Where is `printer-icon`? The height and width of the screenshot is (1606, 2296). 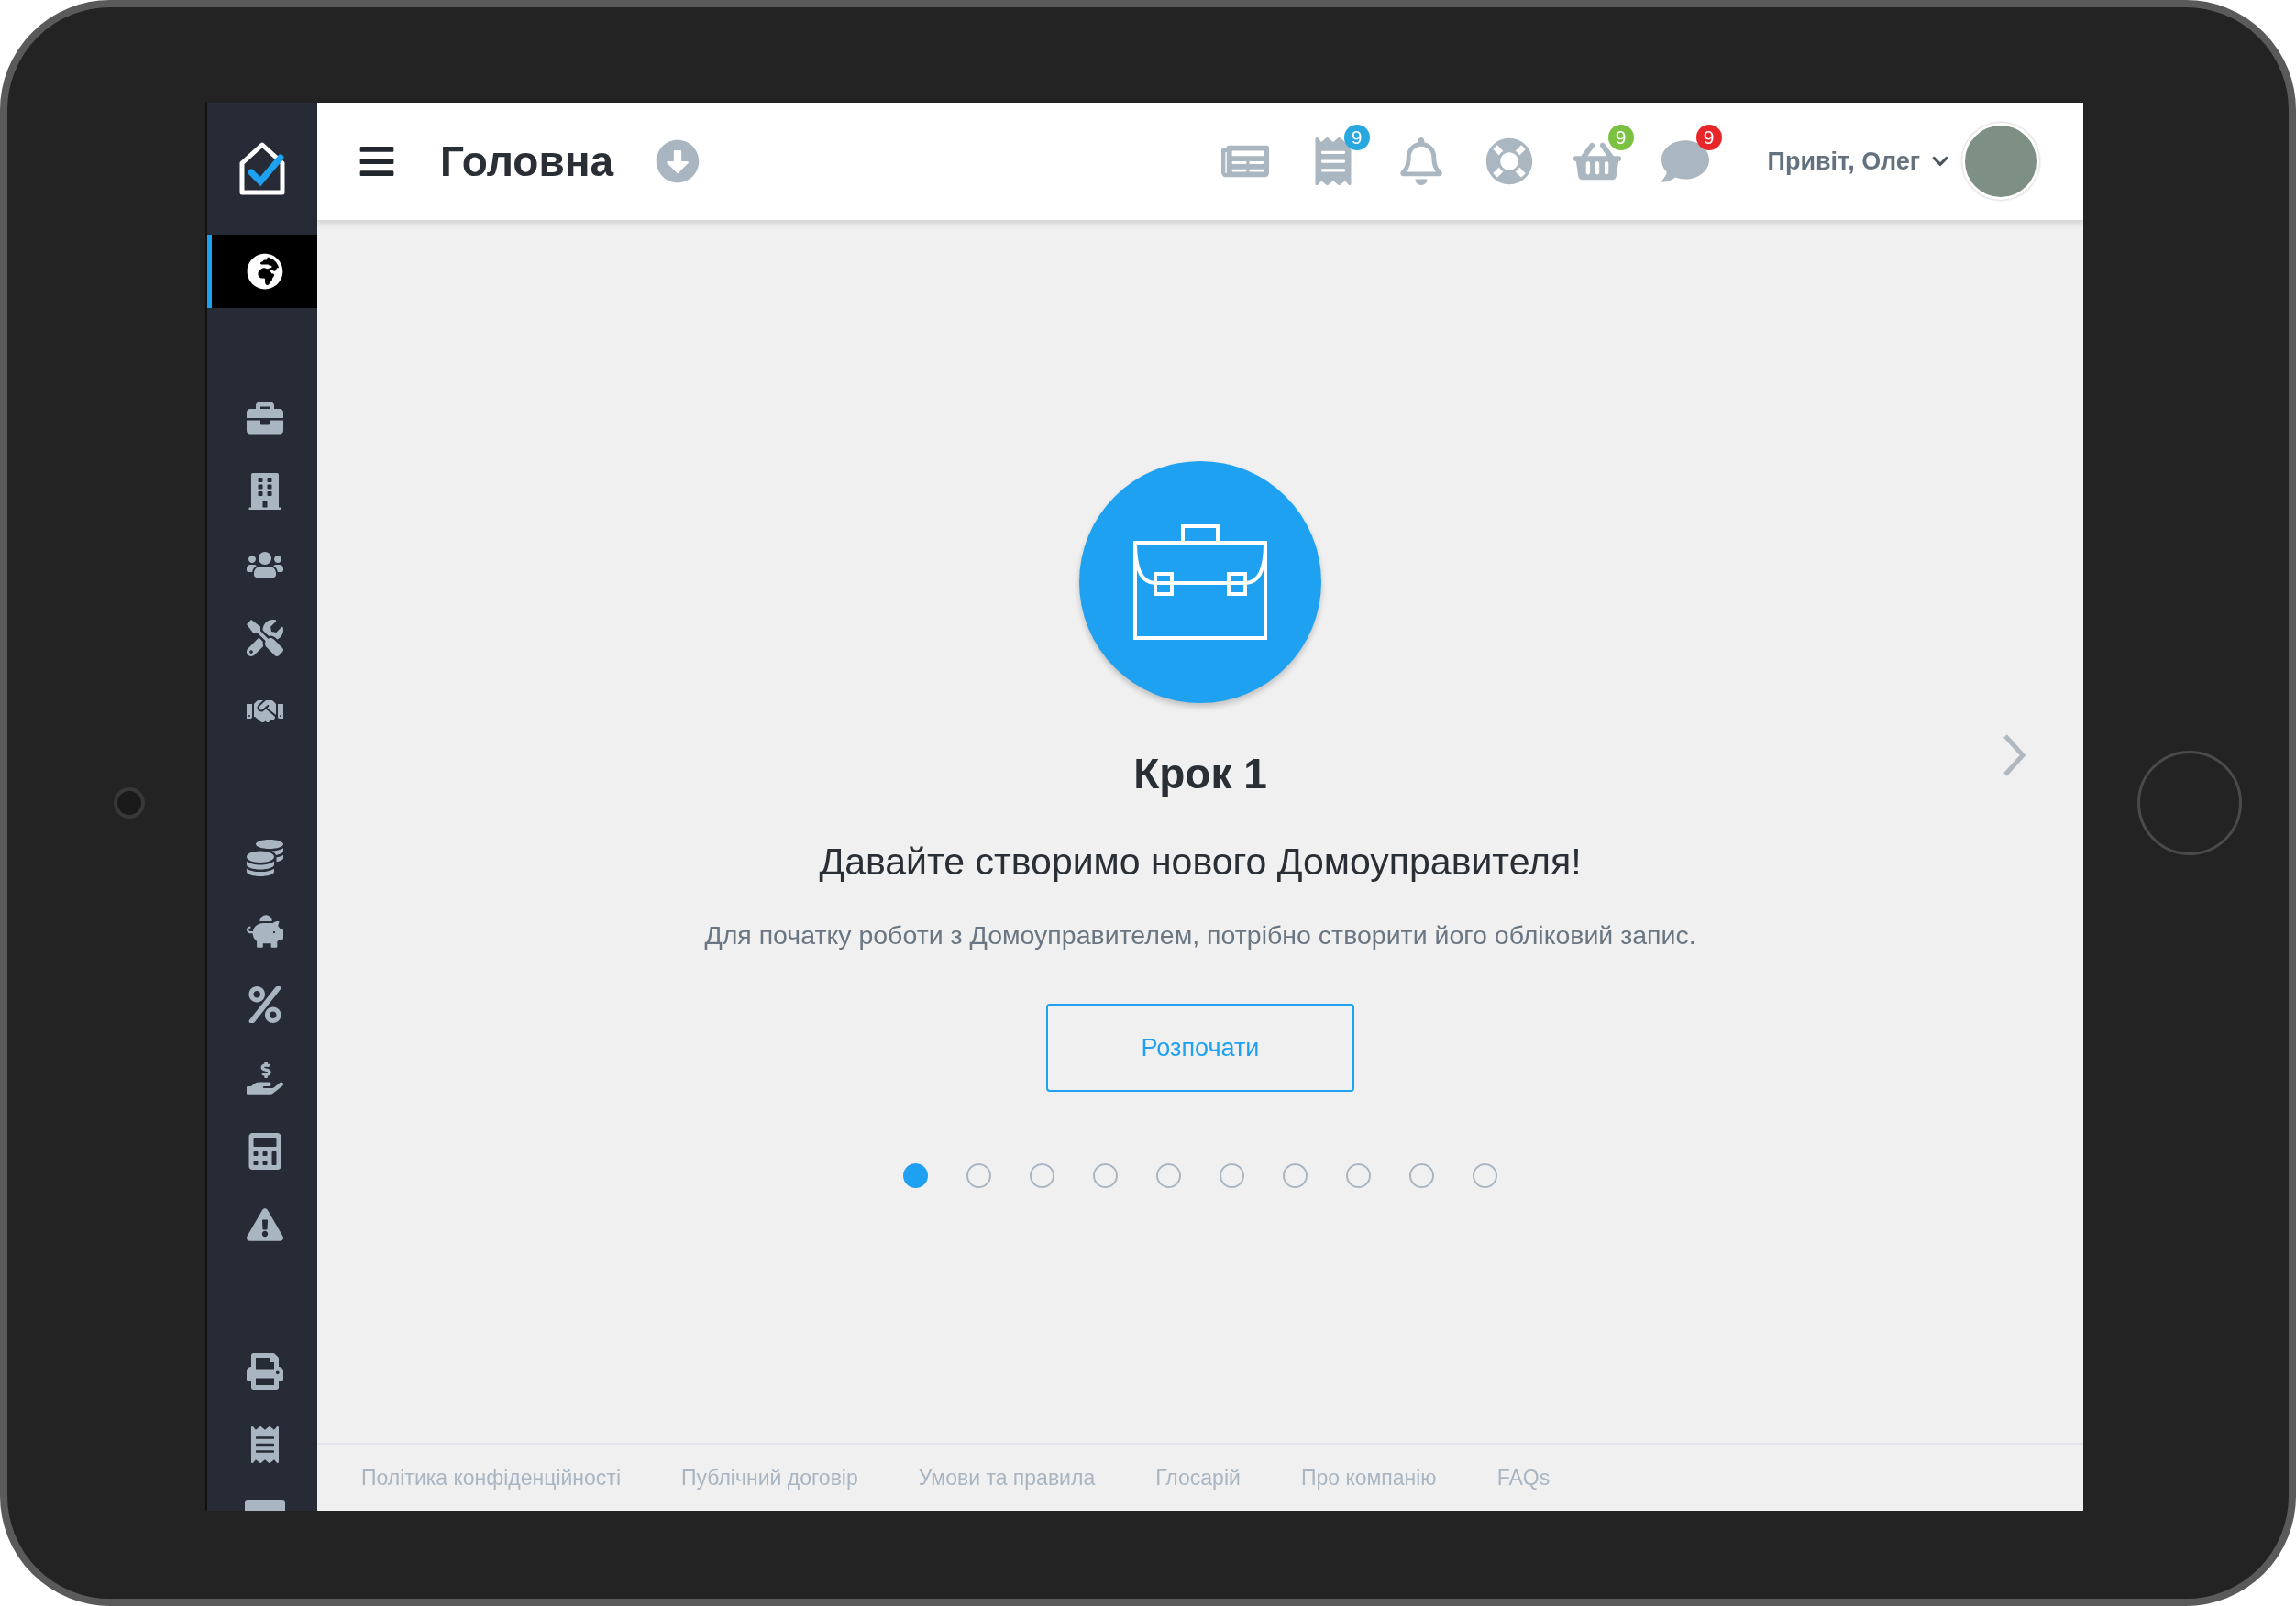 printer-icon is located at coordinates (264, 1371).